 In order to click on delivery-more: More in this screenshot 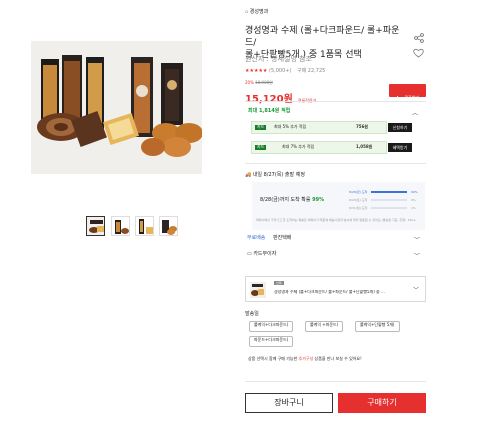, I will do `click(411, 220)`.